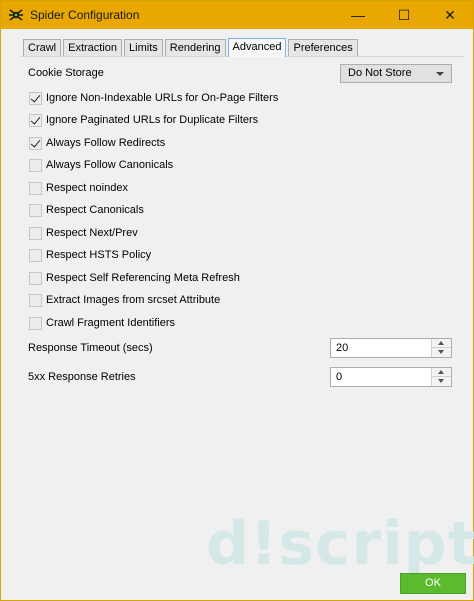  I want to click on option-label: Respect noindex, so click(87, 188).